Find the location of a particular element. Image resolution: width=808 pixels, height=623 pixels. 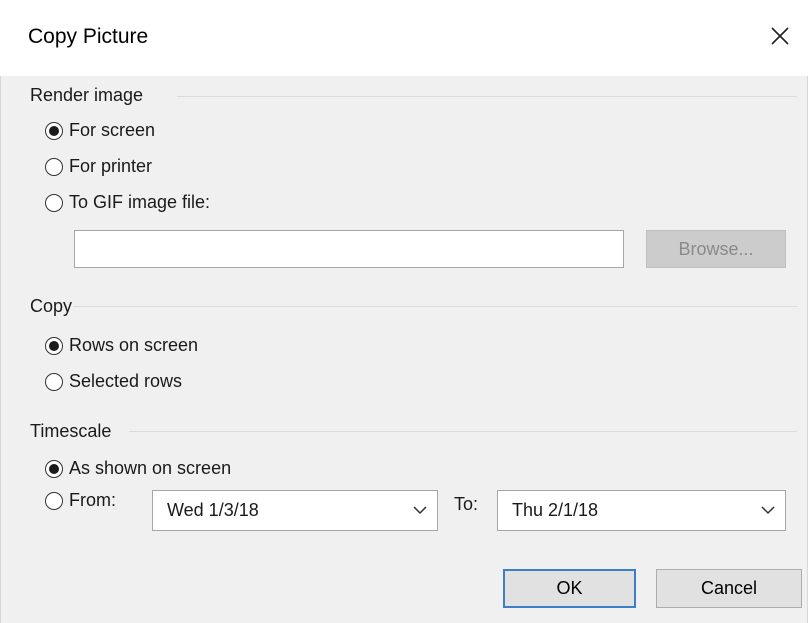

radio-label: As shown on screen is located at coordinates (150, 468).